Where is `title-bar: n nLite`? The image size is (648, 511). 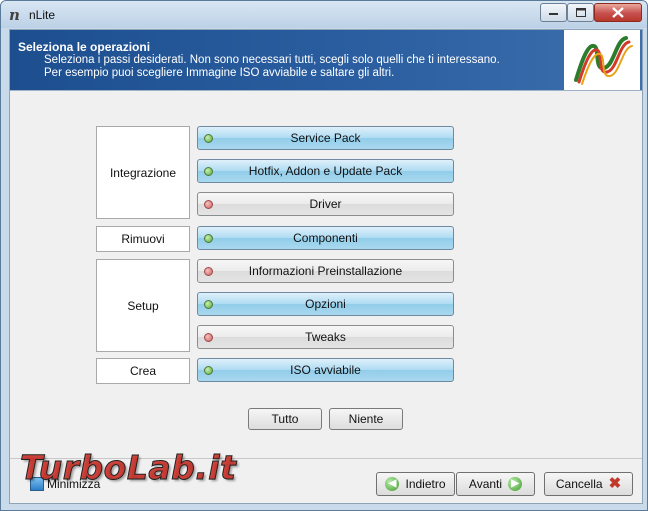 title-bar: n nLite is located at coordinates (324, 14).